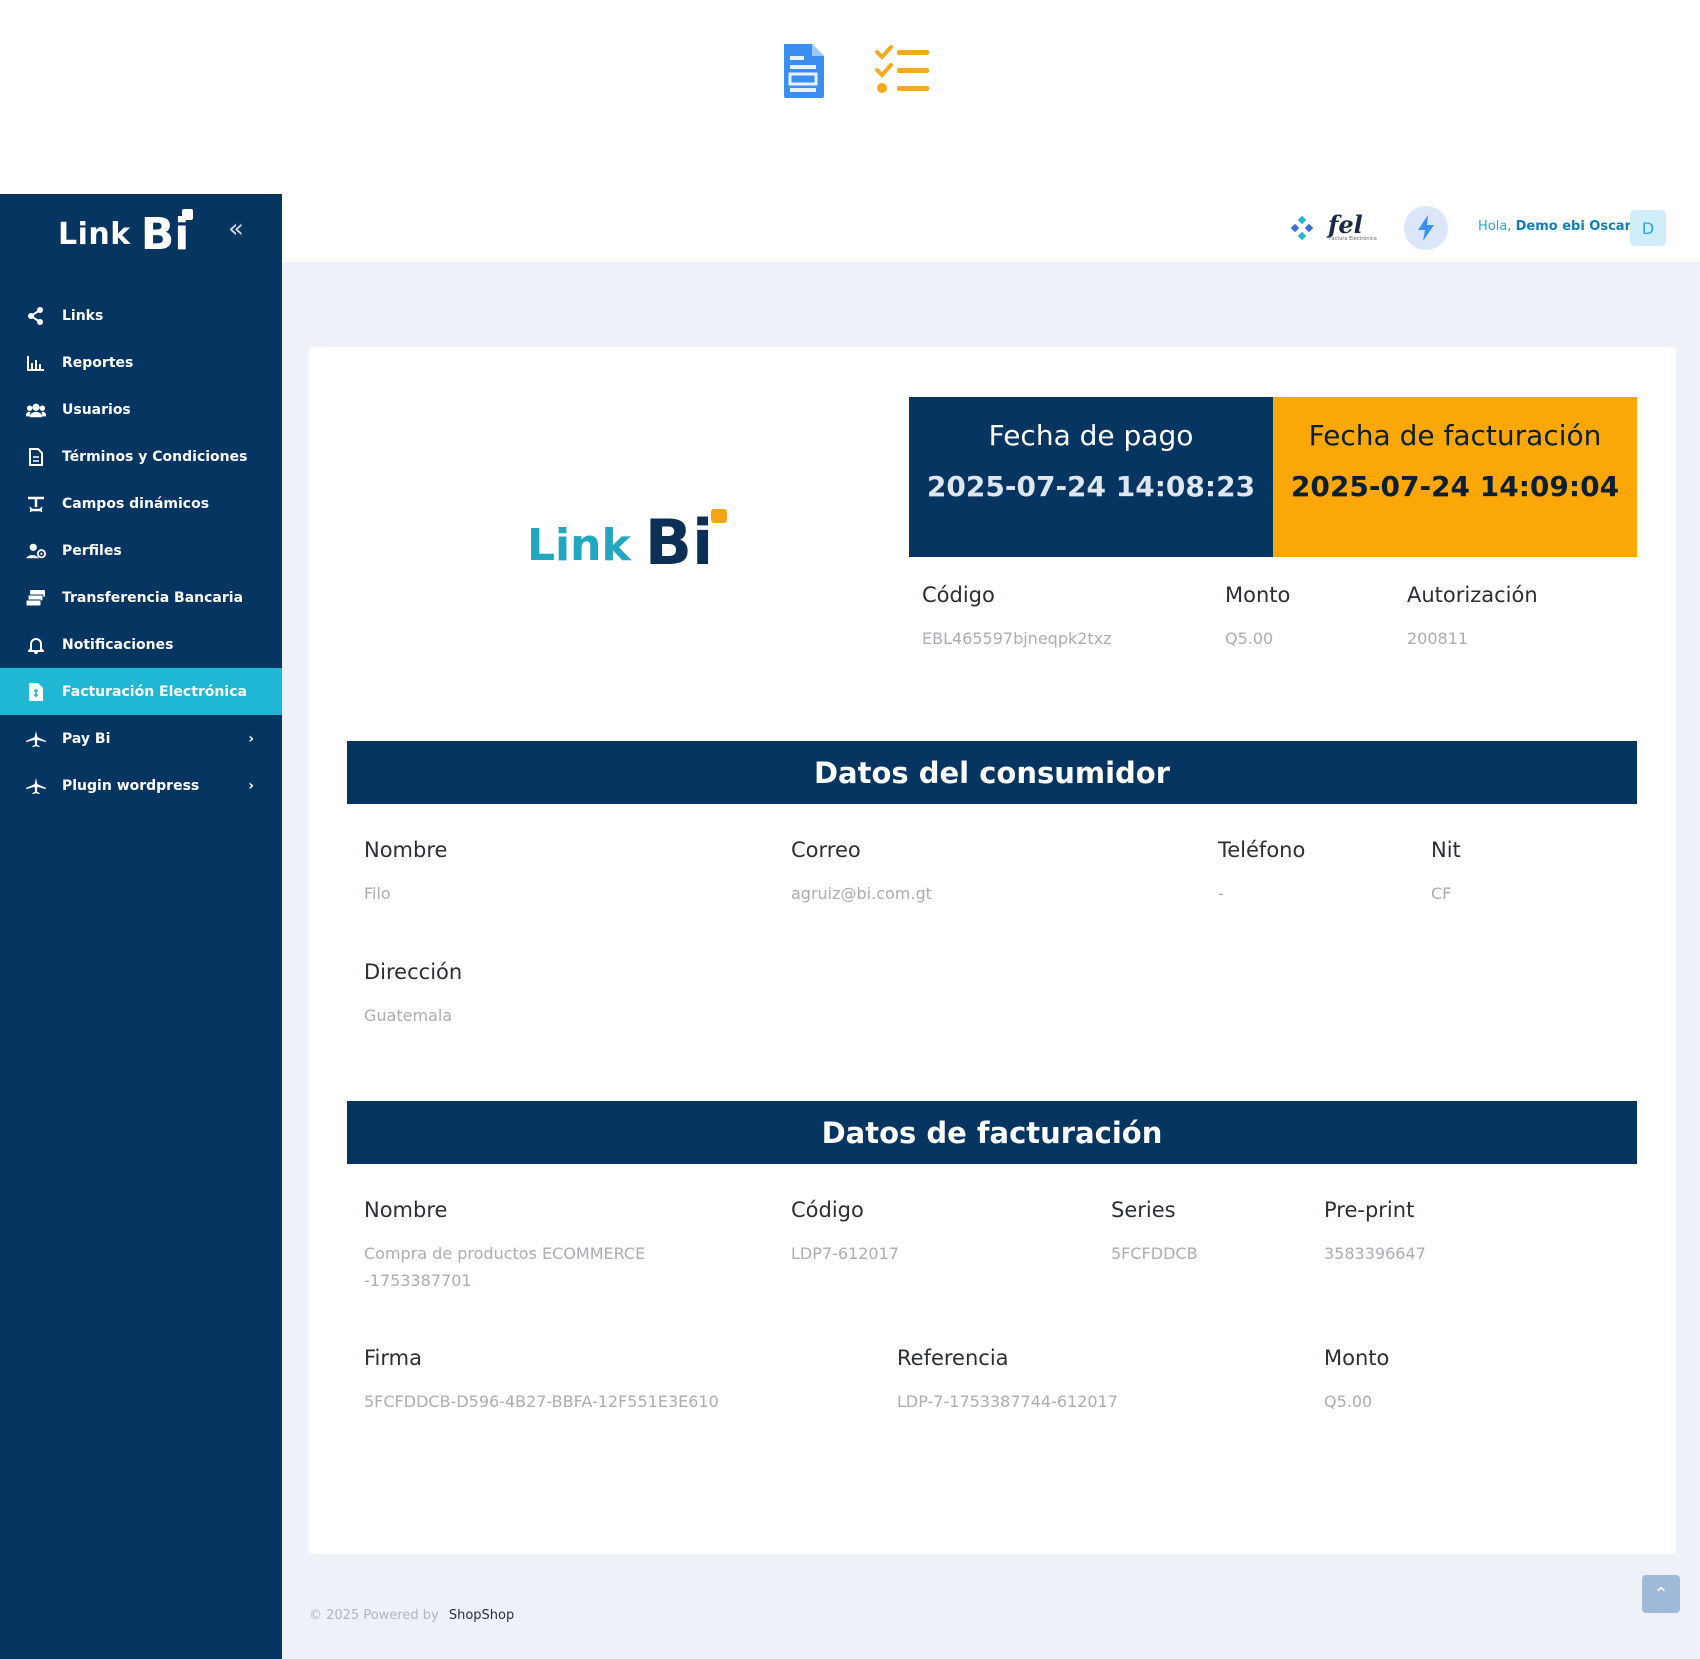  What do you see at coordinates (36, 504) in the screenshot?
I see `text-format-icon` at bounding box center [36, 504].